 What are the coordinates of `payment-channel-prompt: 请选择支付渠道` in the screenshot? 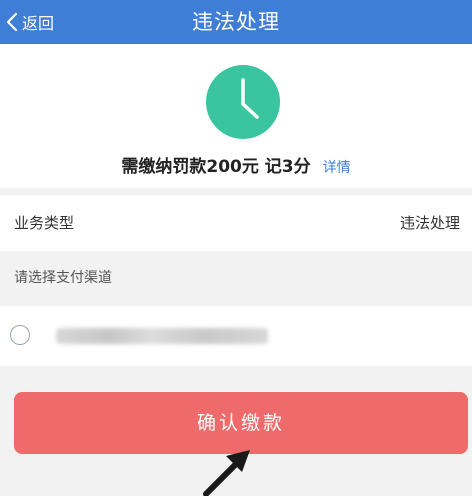 It's located at (63, 278).